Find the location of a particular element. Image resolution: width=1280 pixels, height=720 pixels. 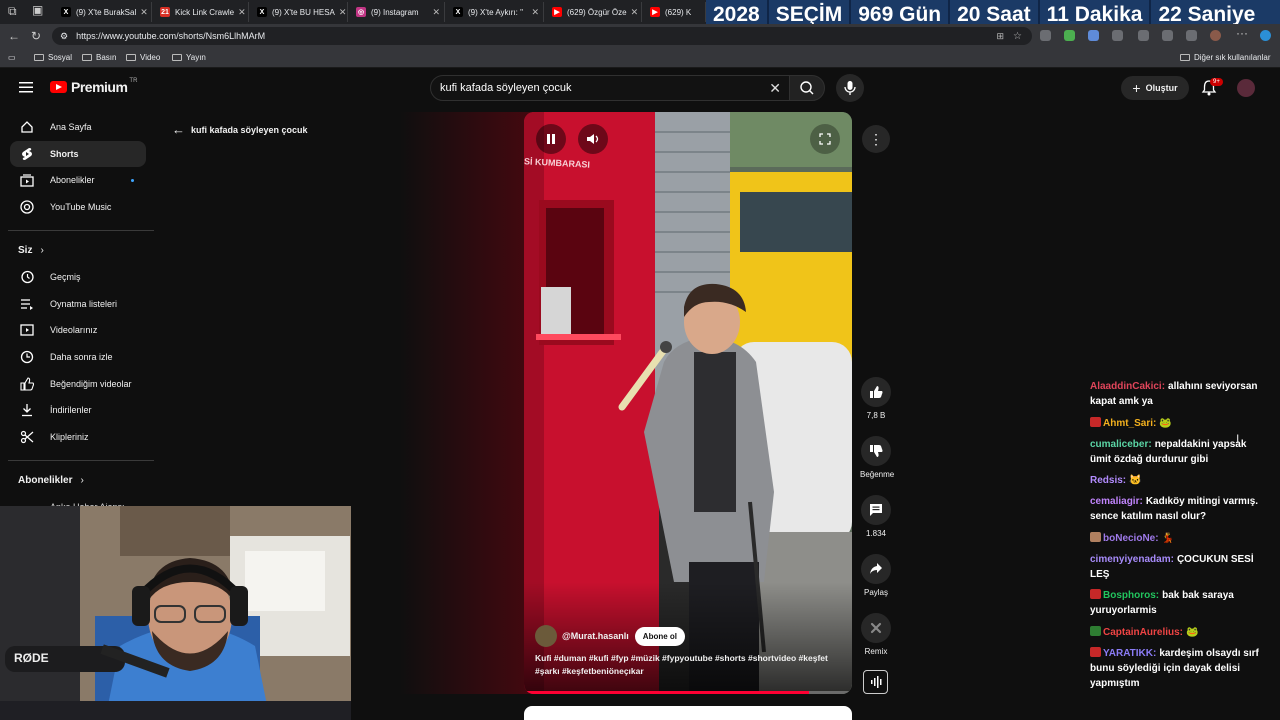

hamburger-menu-icon is located at coordinates (26, 87).